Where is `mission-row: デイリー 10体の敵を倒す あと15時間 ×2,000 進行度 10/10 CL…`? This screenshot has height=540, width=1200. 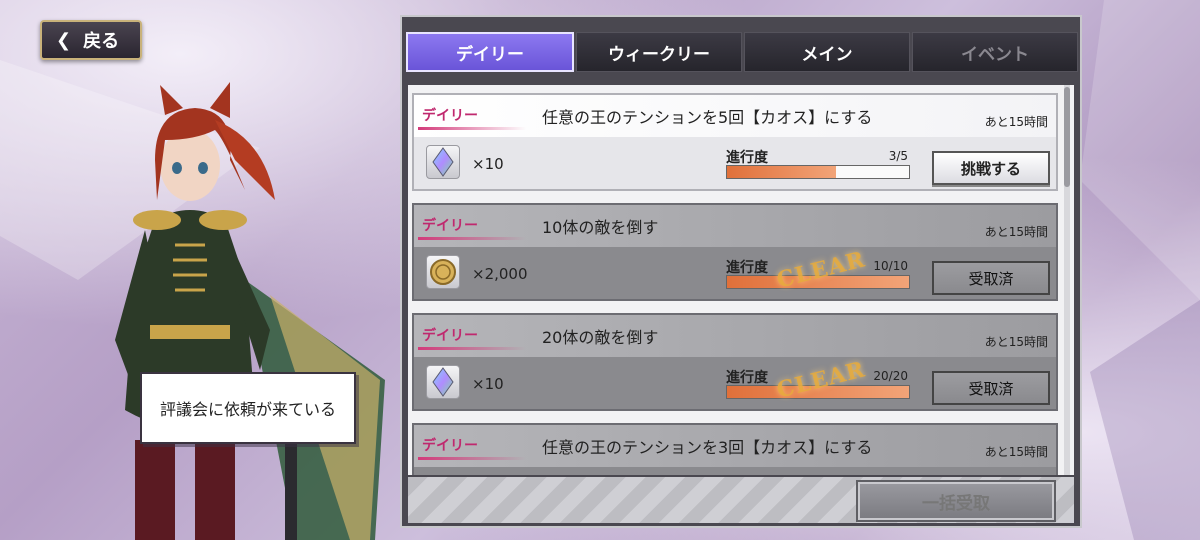
mission-row: デイリー 10体の敵を倒す あと15時間 ×2,000 進行度 10/10 CL… is located at coordinates (735, 252).